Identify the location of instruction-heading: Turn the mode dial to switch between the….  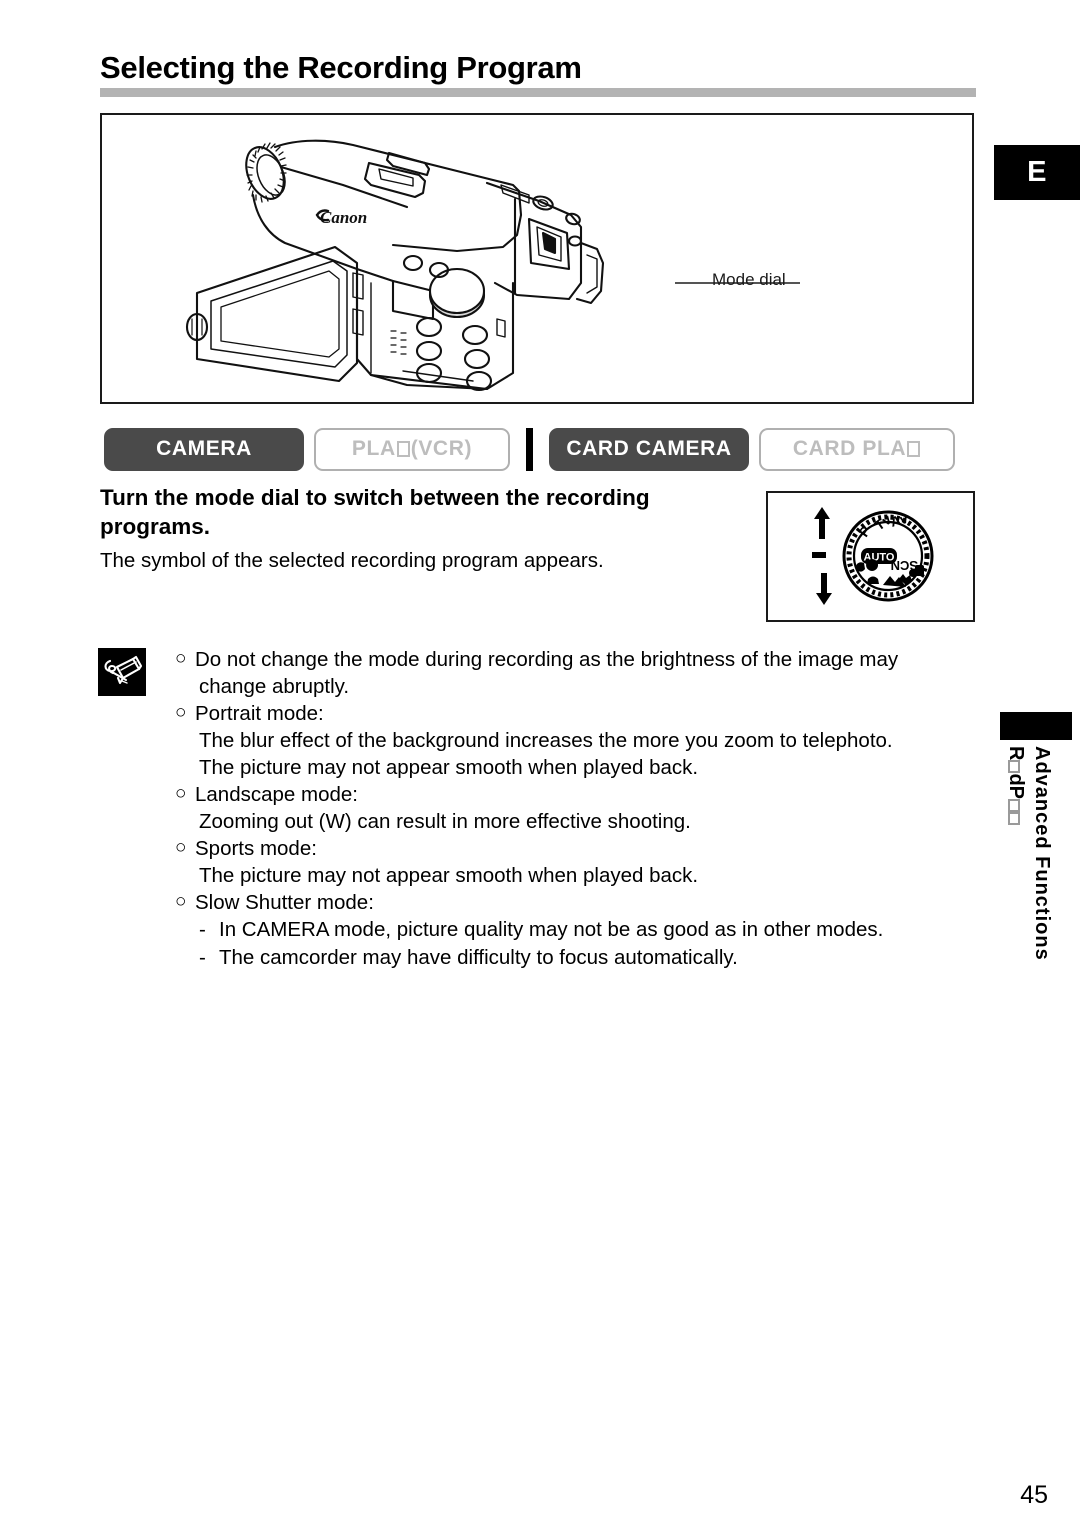
(375, 512).